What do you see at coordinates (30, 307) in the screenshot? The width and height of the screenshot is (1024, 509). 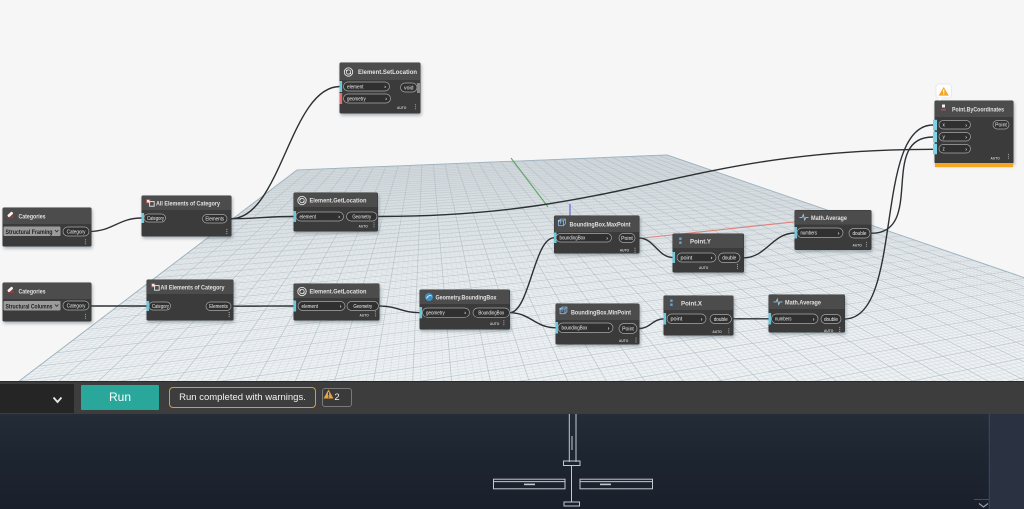 I see `svg-text: Structural Columns` at bounding box center [30, 307].